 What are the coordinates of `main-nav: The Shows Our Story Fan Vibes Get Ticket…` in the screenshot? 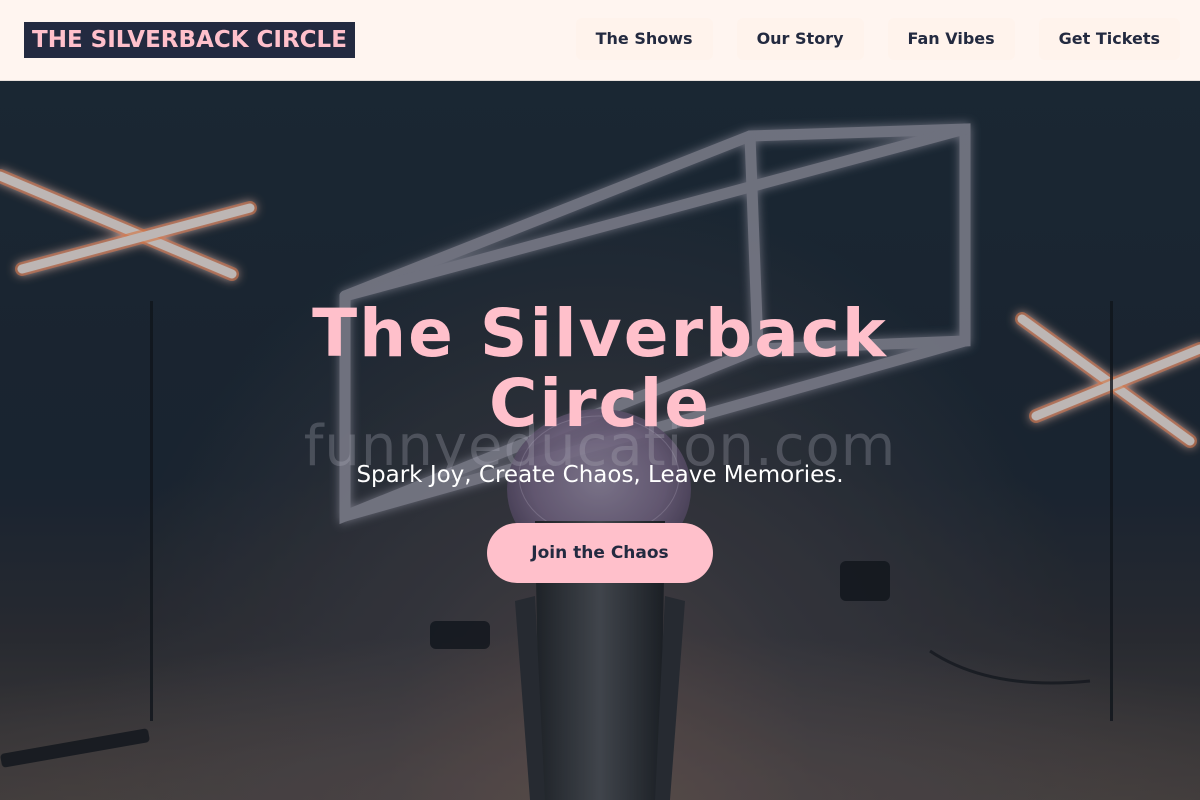 It's located at (877, 39).